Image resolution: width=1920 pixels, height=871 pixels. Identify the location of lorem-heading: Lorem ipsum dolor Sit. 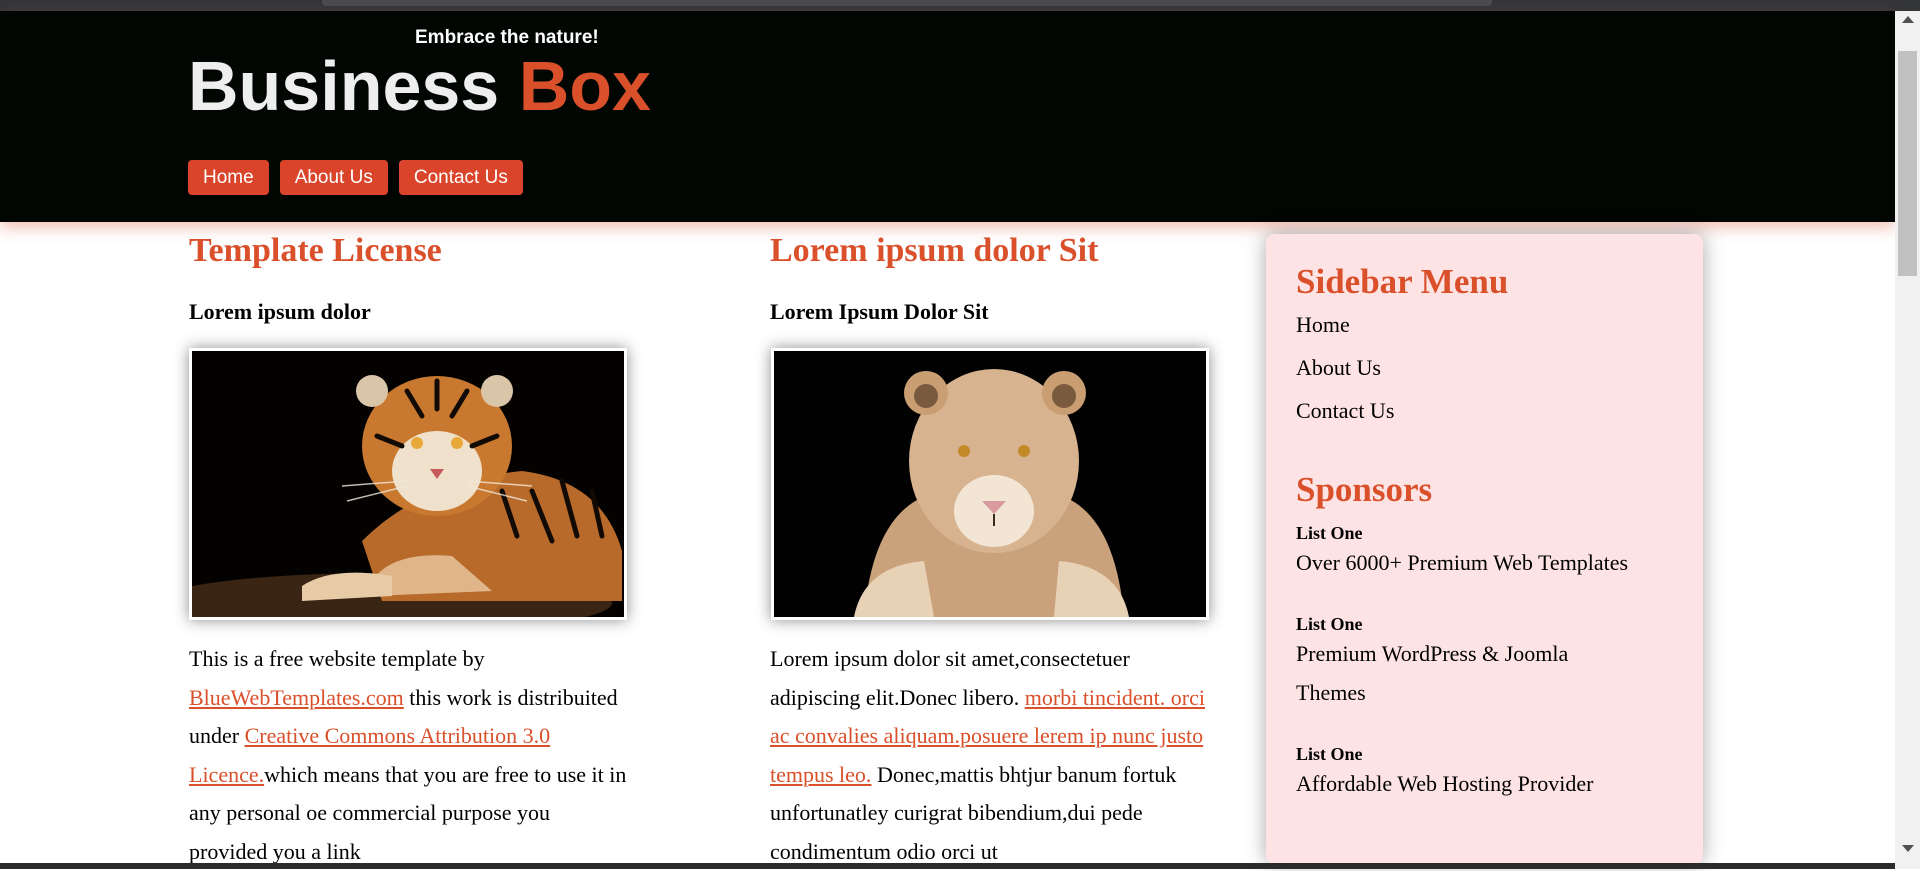
(934, 250).